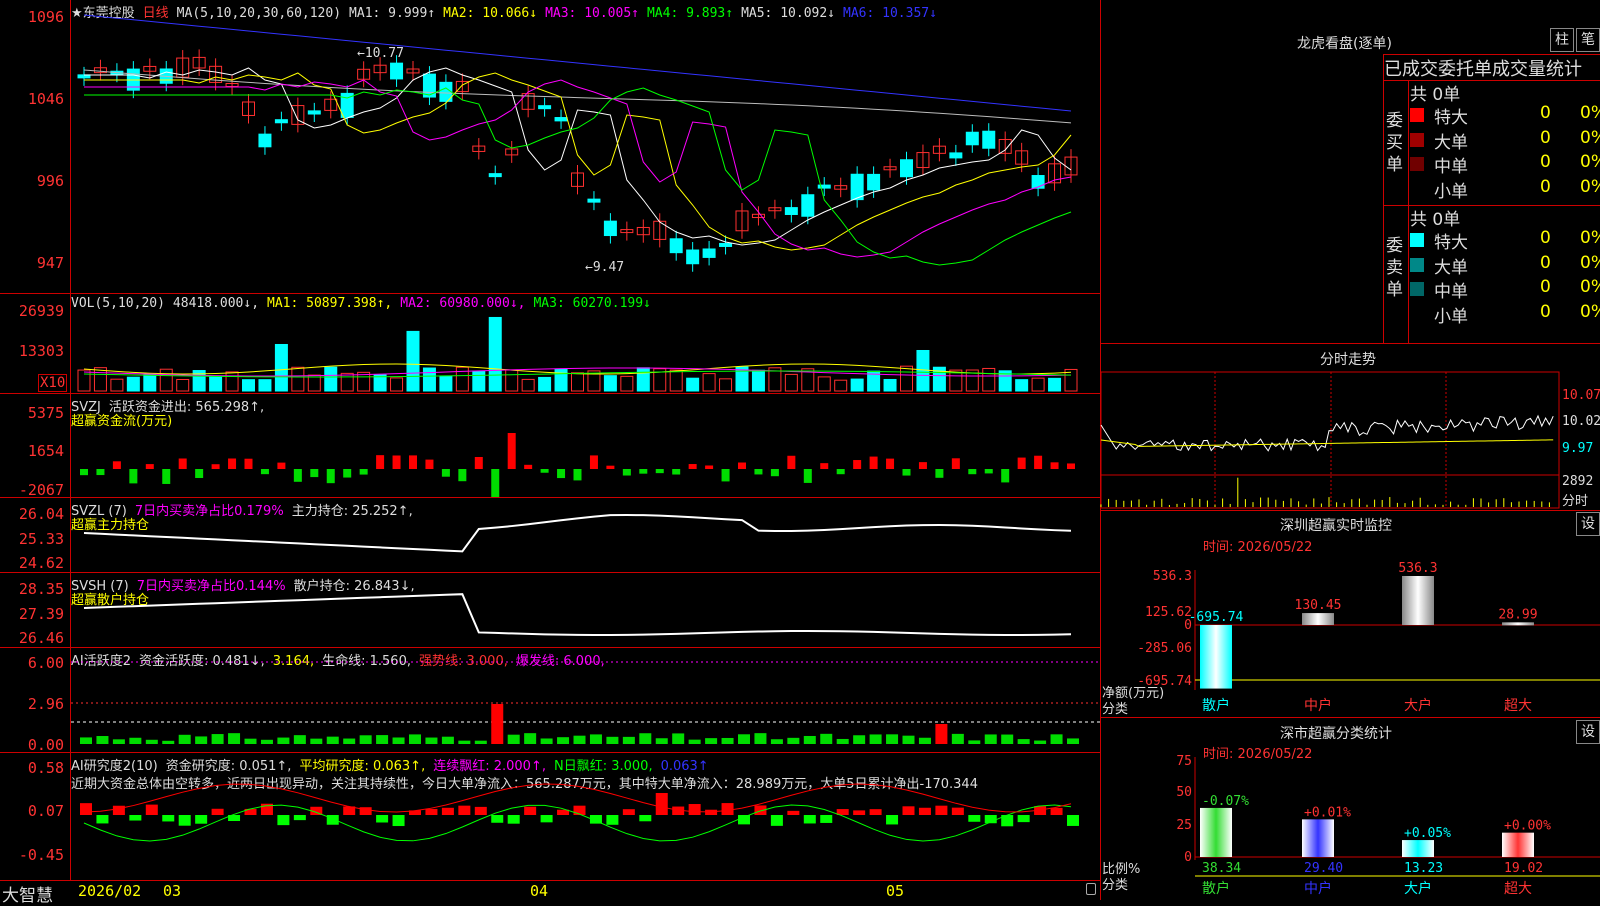 The image size is (1600, 906). Describe the element at coordinates (1588, 524) in the screenshot. I see `sz-monitor-settings-button: 设` at that location.